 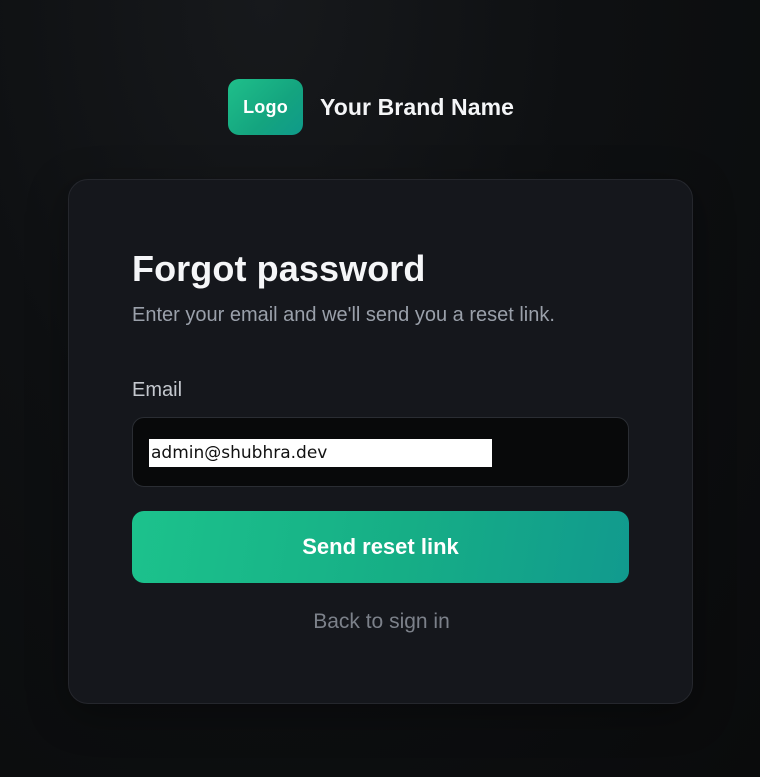 I want to click on email-value: admin@shubhra.dev, so click(x=320, y=453).